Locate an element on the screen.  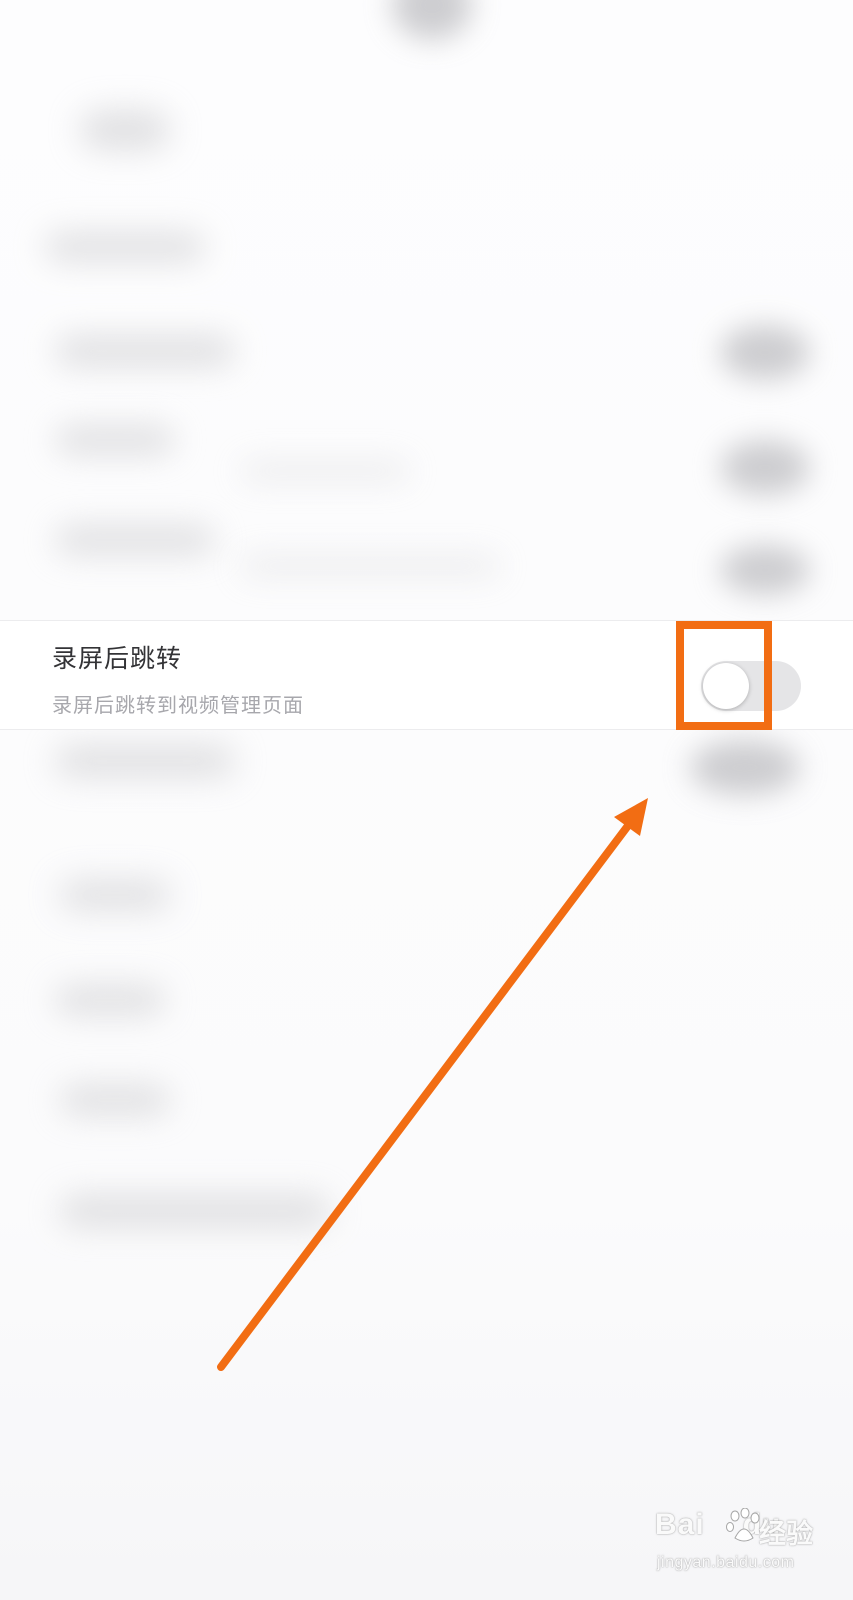
arrow-head is located at coordinates (631, 817).